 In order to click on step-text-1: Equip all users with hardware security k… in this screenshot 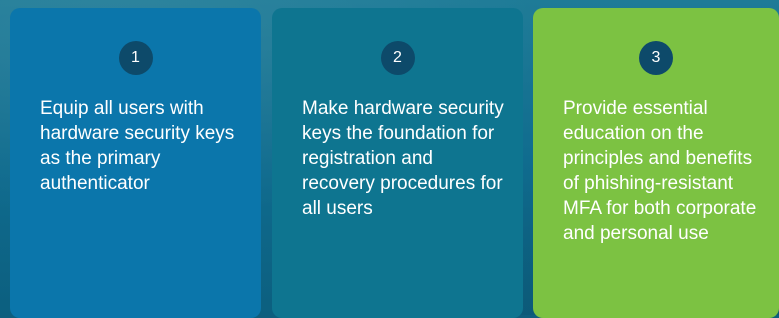, I will do `click(137, 146)`.